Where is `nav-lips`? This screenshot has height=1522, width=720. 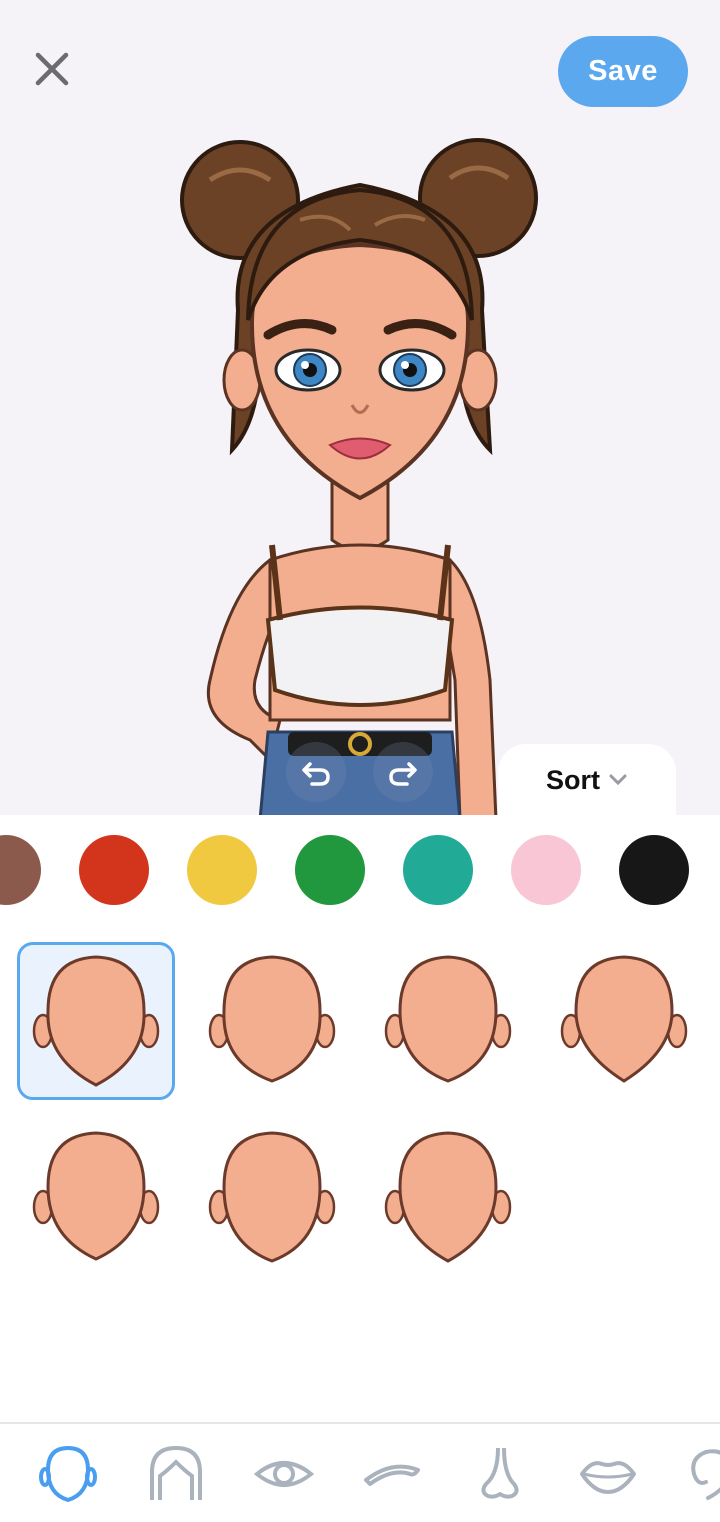 nav-lips is located at coordinates (608, 1474).